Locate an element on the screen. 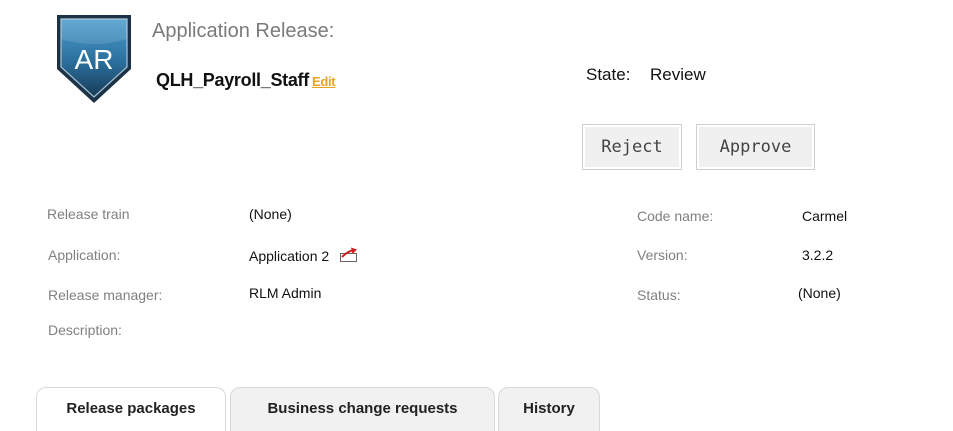  approve-button: Approve is located at coordinates (755, 147).